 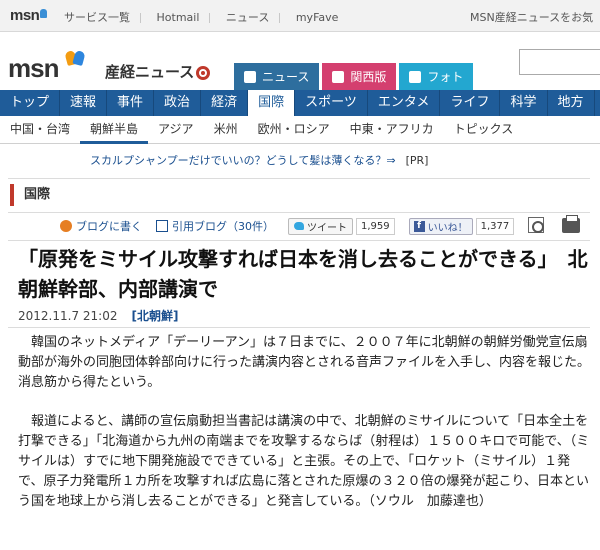 What do you see at coordinates (250, 76) in the screenshot?
I see `newspaper-icon` at bounding box center [250, 76].